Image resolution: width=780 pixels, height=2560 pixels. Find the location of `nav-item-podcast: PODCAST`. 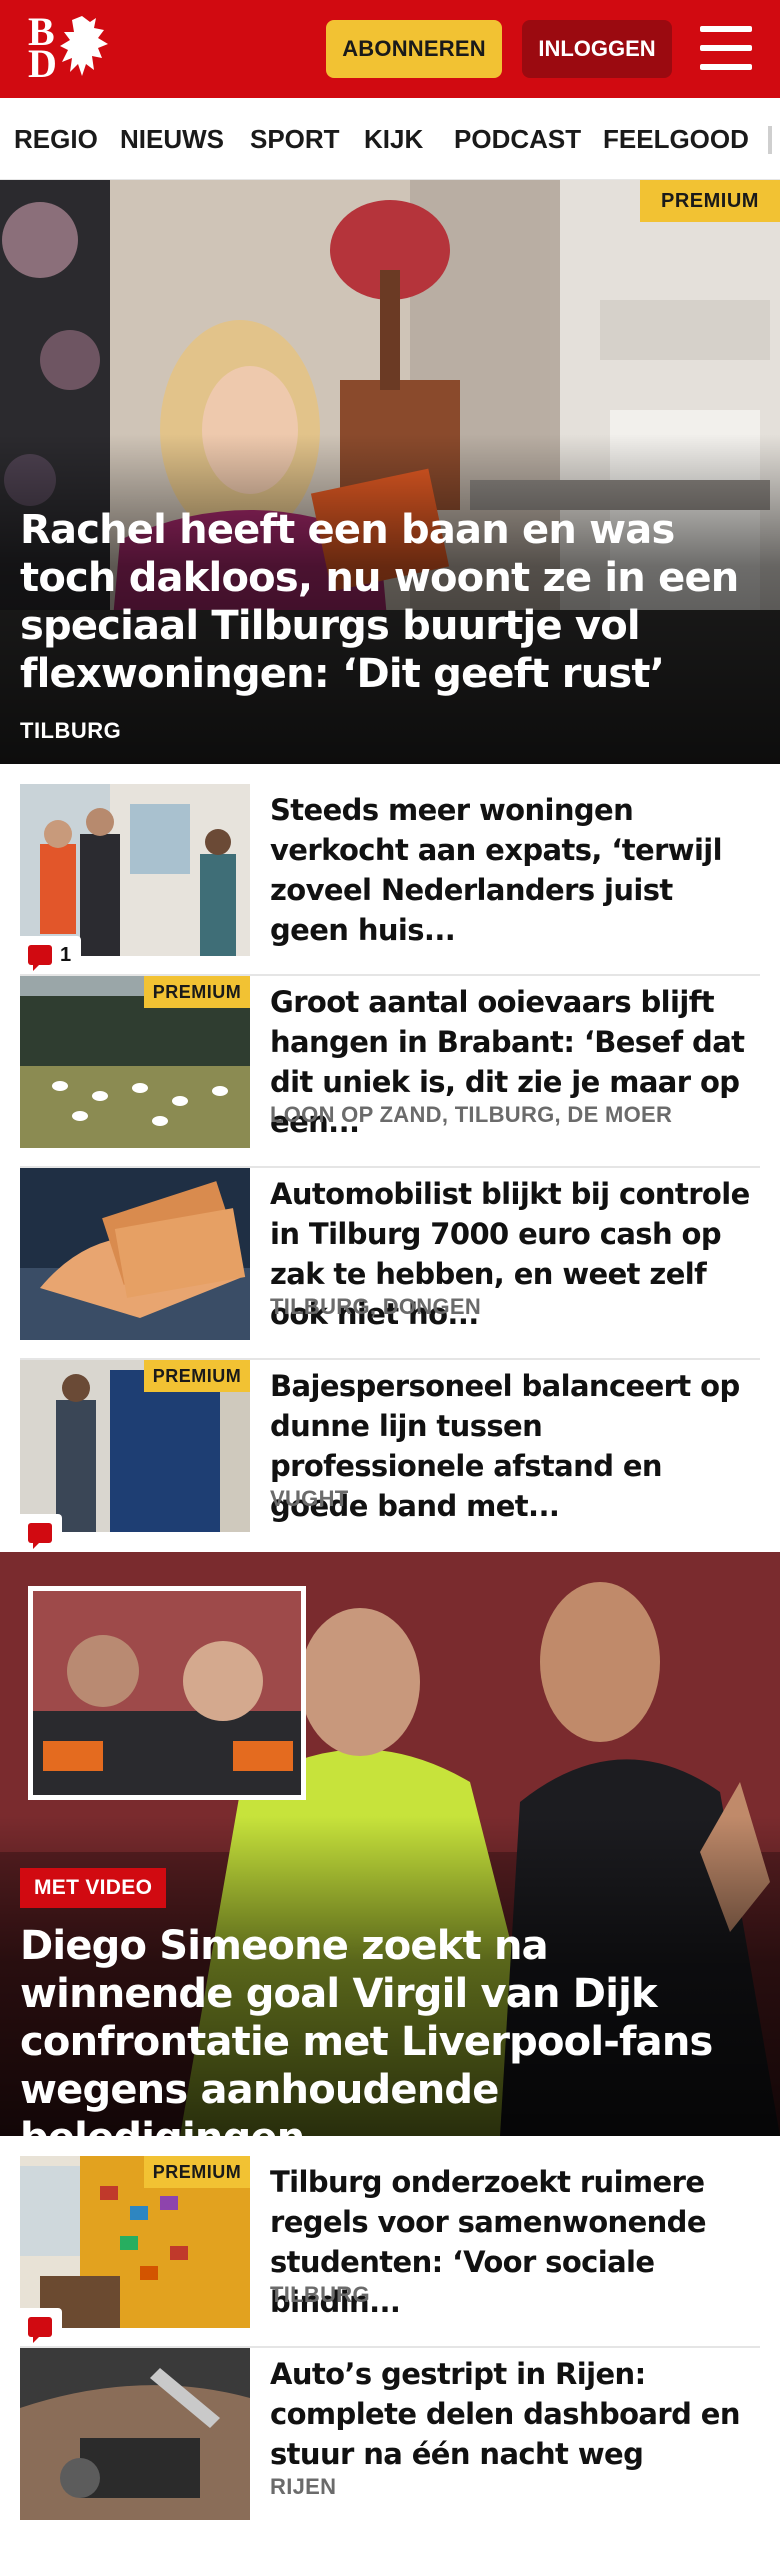

nav-item-podcast: PODCAST is located at coordinates (517, 138).